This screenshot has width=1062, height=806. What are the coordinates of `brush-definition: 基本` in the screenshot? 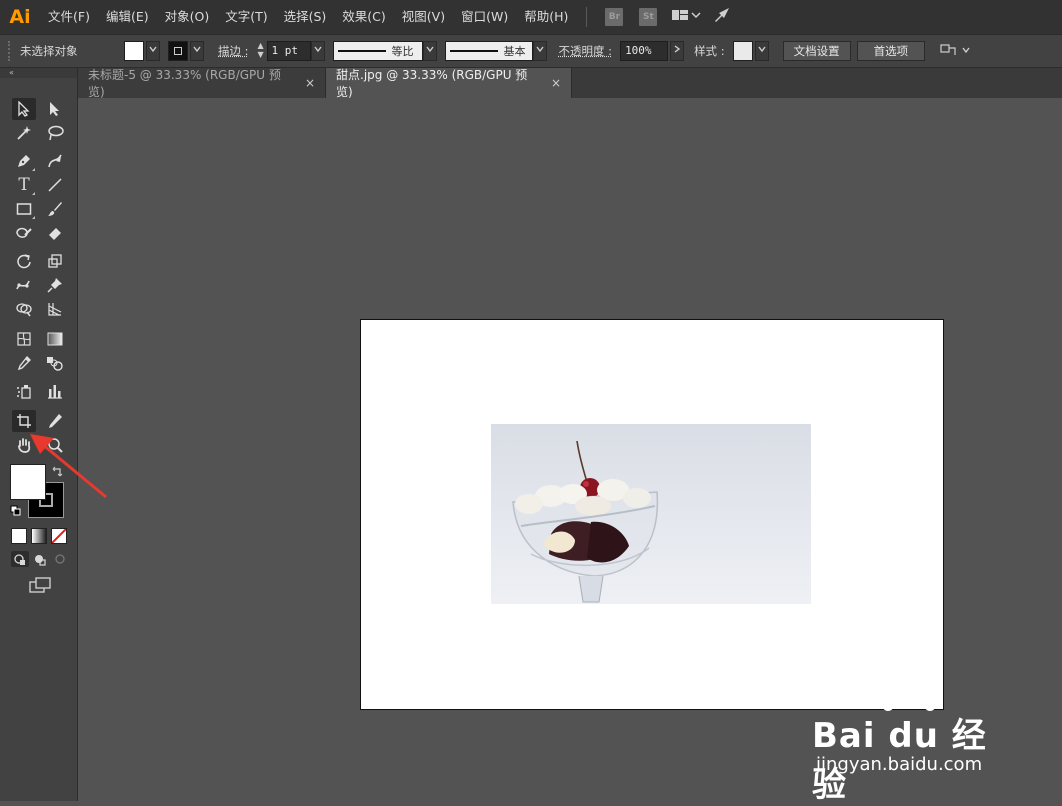 It's located at (489, 51).